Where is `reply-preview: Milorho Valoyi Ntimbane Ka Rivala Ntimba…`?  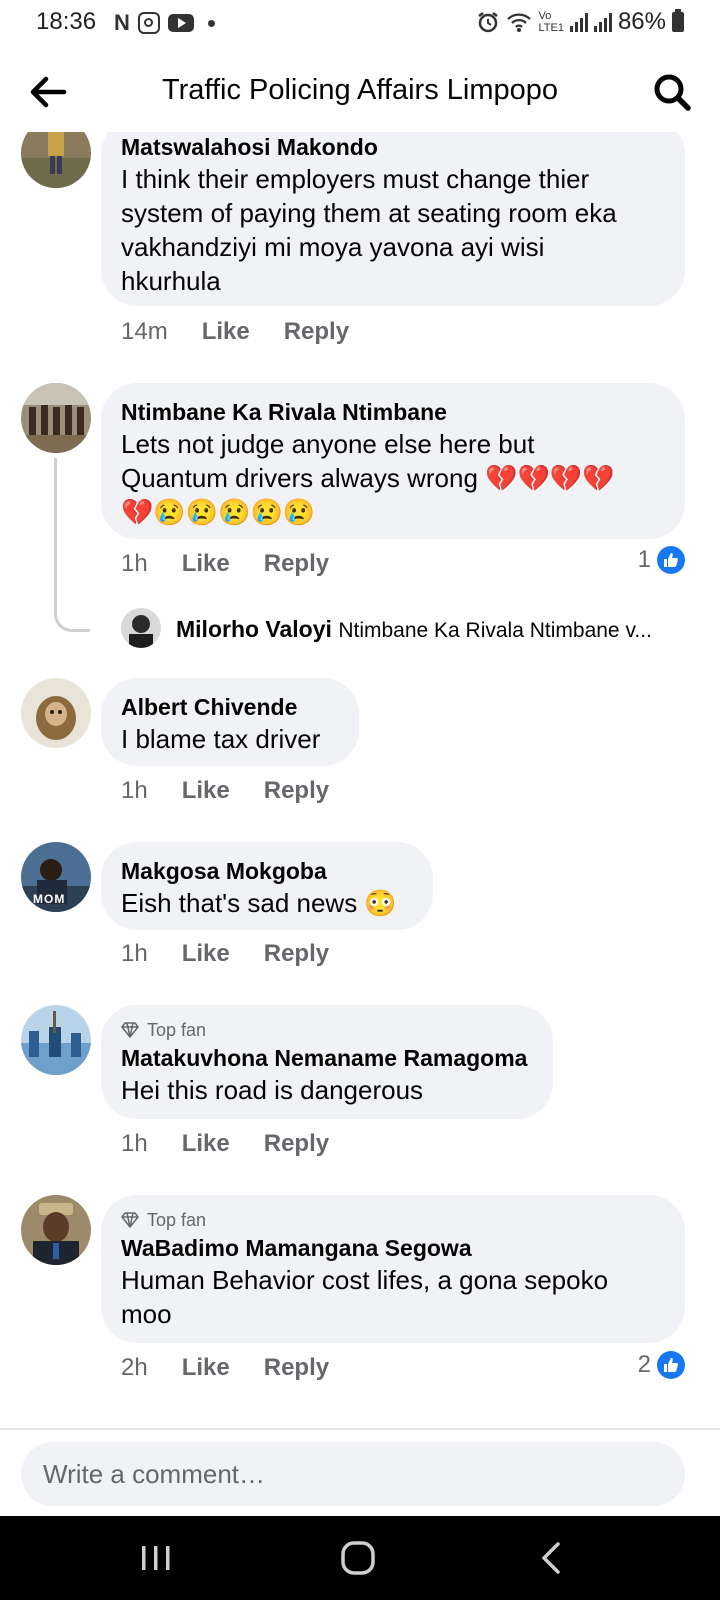
reply-preview: Milorho Valoyi Ntimbane Ka Rivala Ntimba… is located at coordinates (432, 629).